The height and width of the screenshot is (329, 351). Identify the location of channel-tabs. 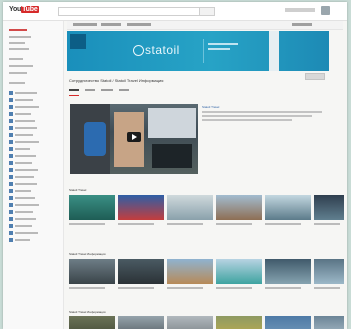
(124, 91).